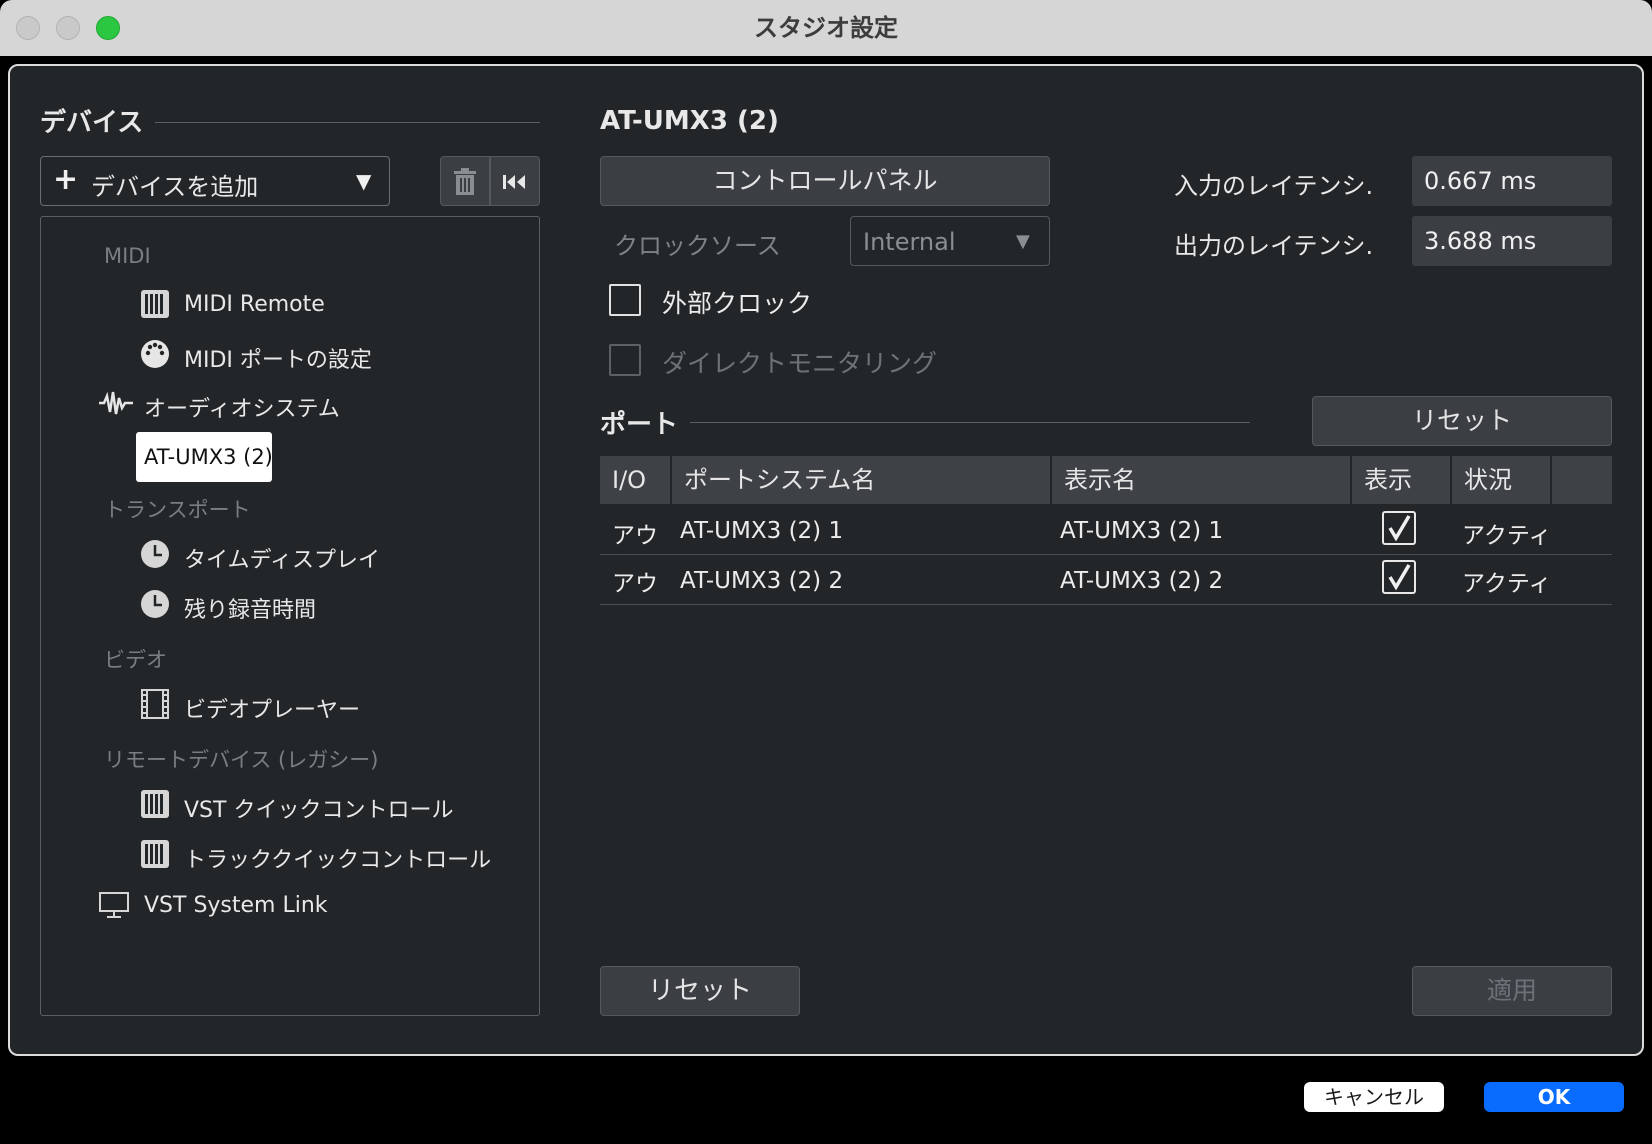  Describe the element at coordinates (639, 425) in the screenshot. I see `ports-header: ポート` at that location.